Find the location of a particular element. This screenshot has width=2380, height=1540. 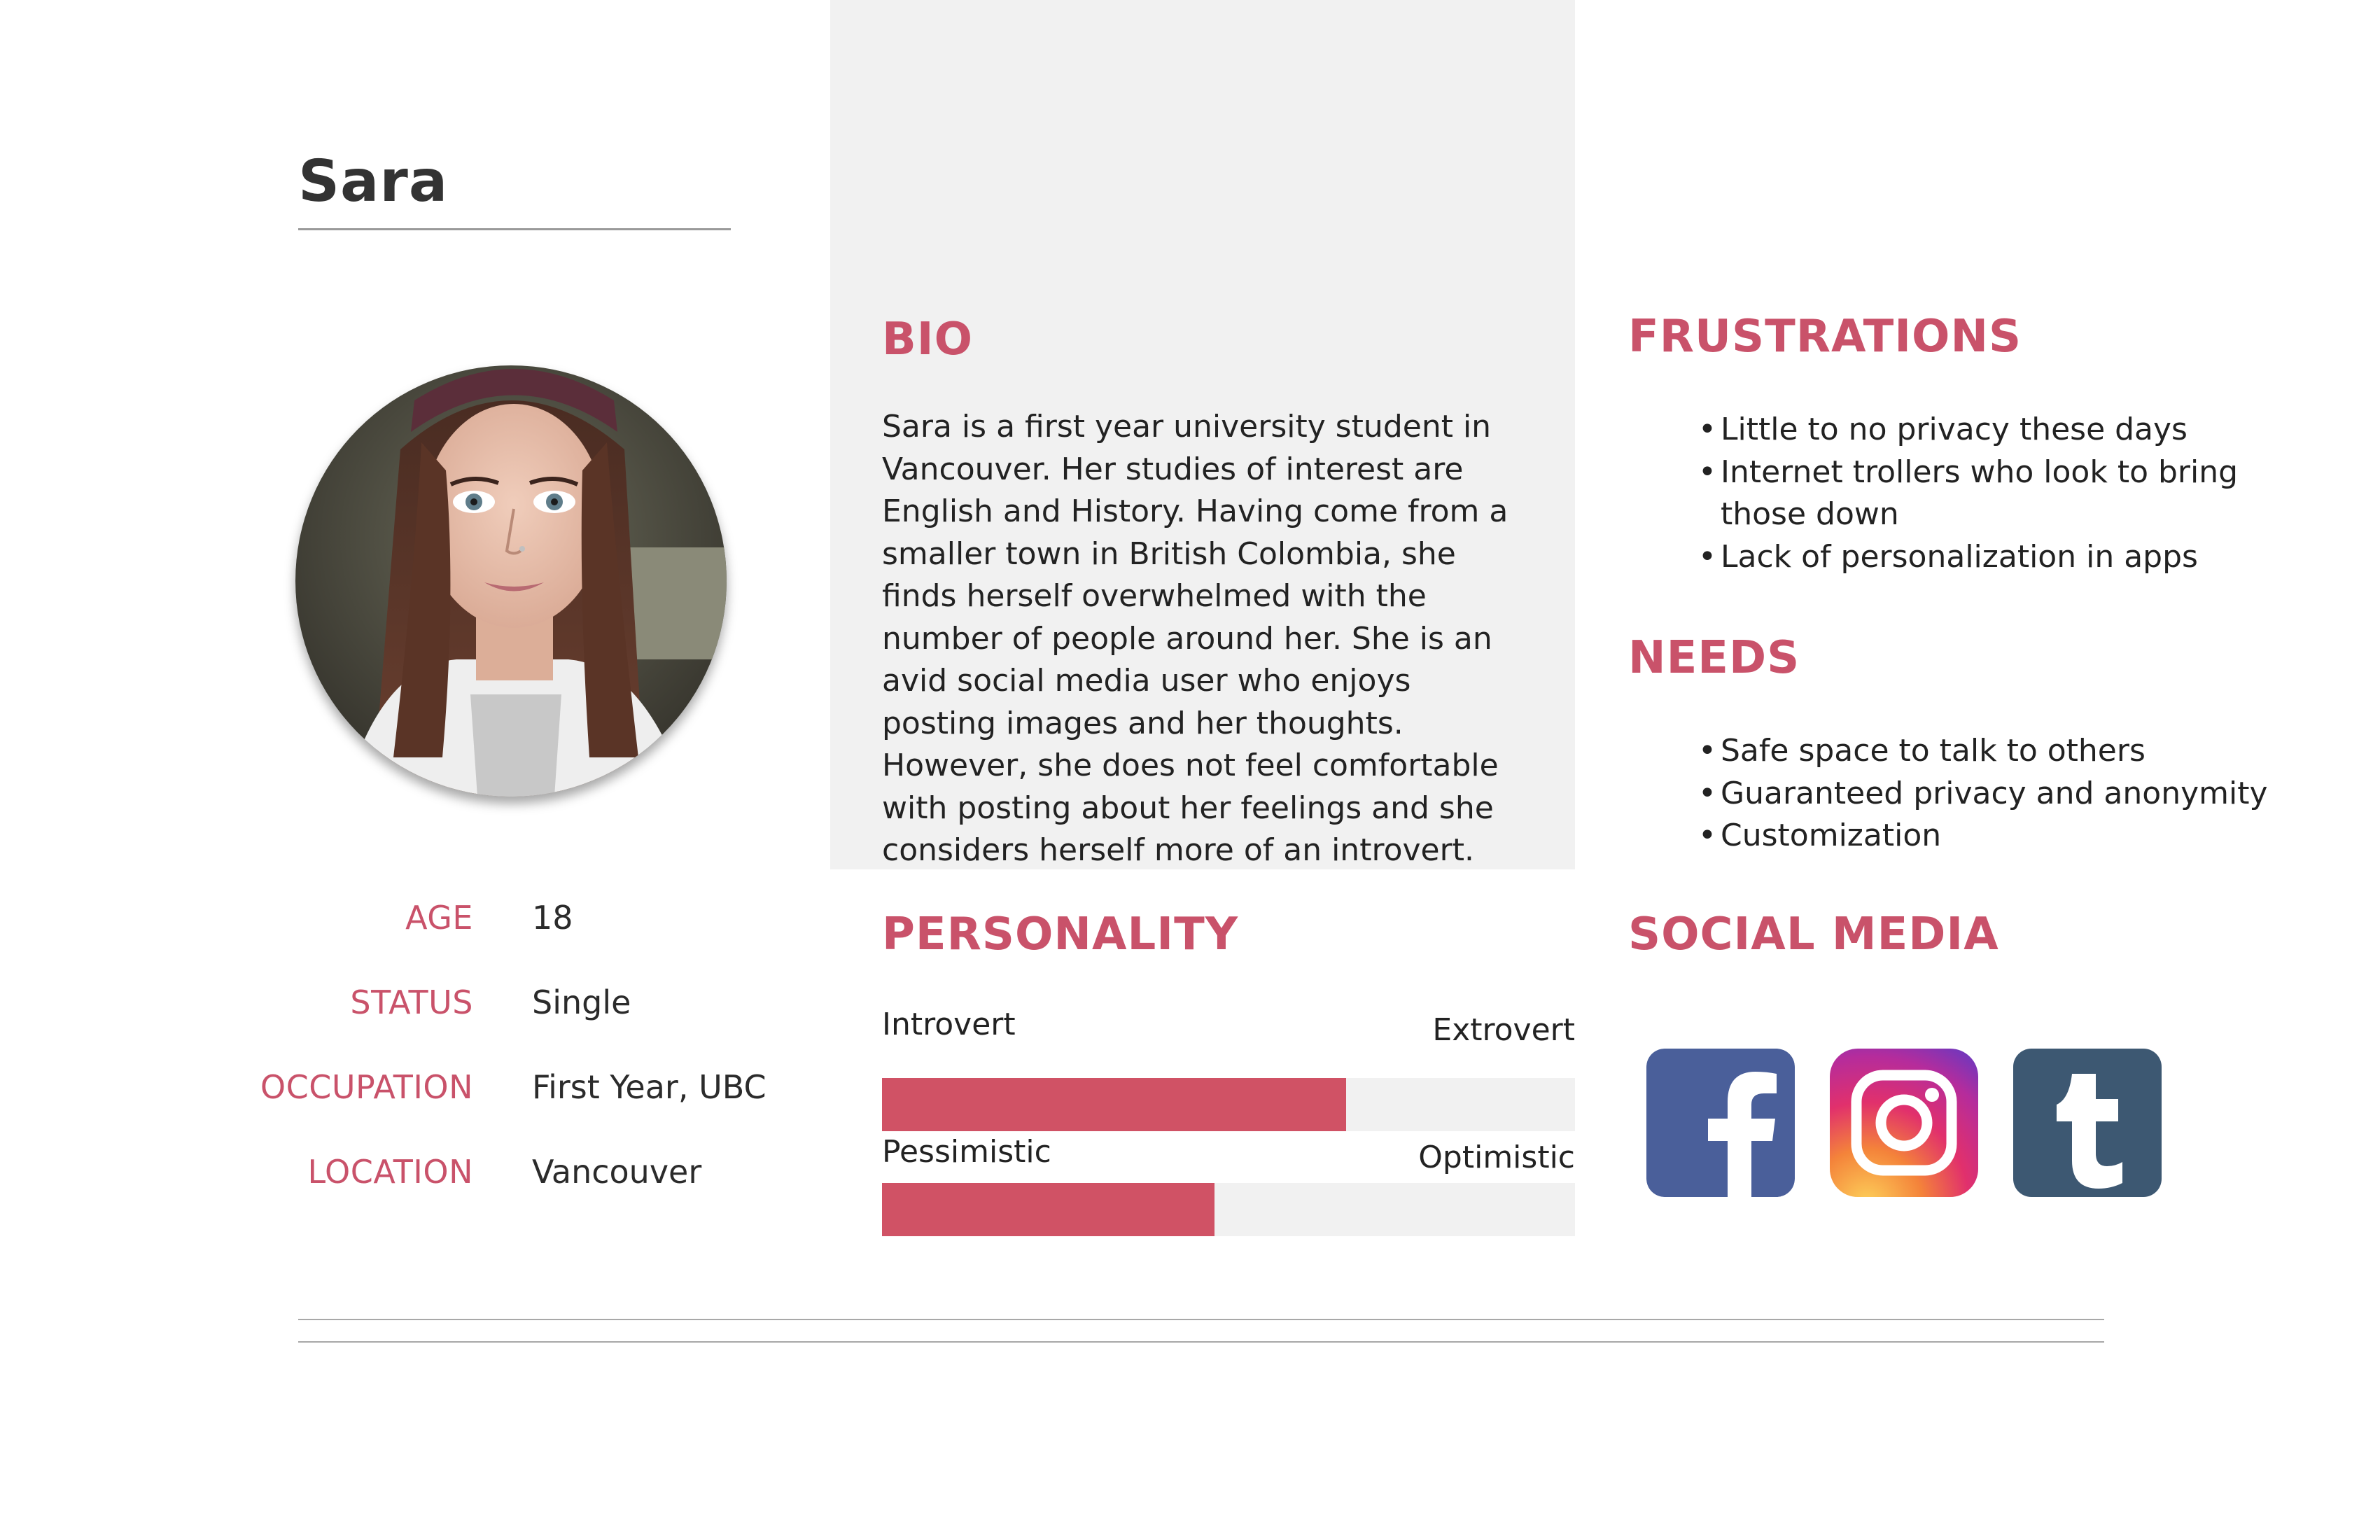

tumblr-icon is located at coordinates (2087, 1123).